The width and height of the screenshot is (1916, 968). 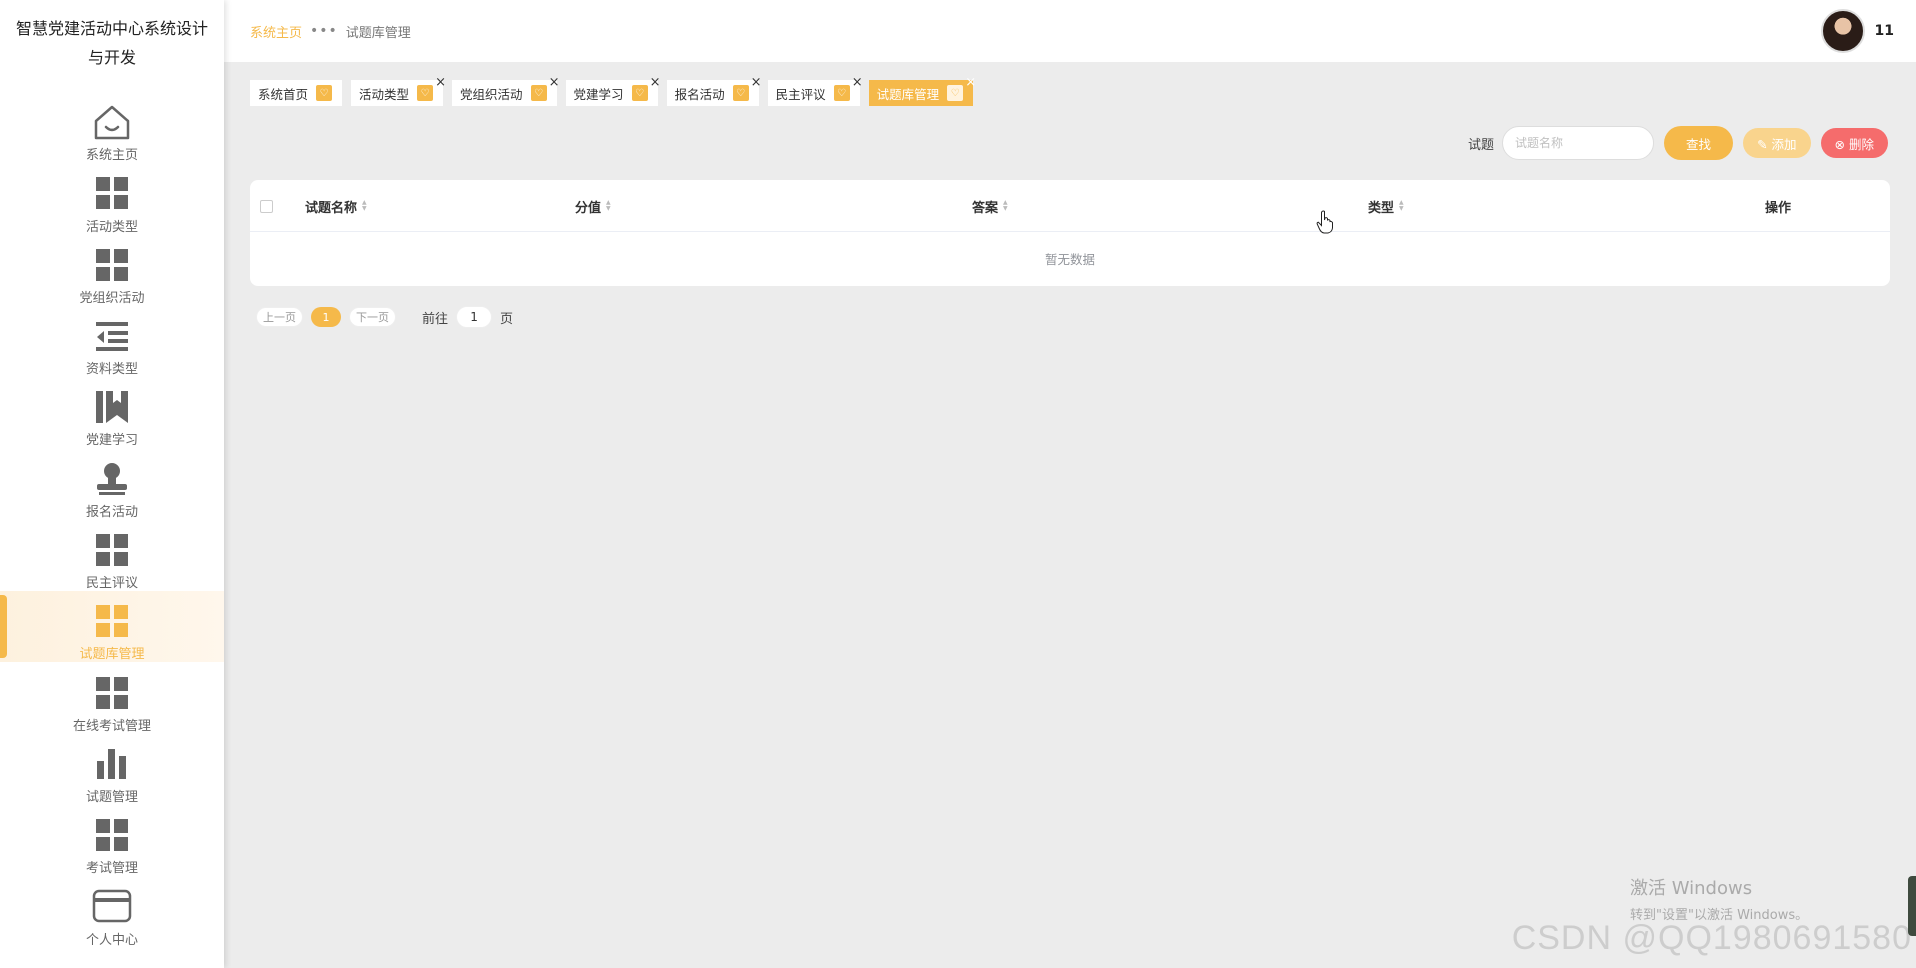 I want to click on select-all-cell, so click(x=266, y=206).